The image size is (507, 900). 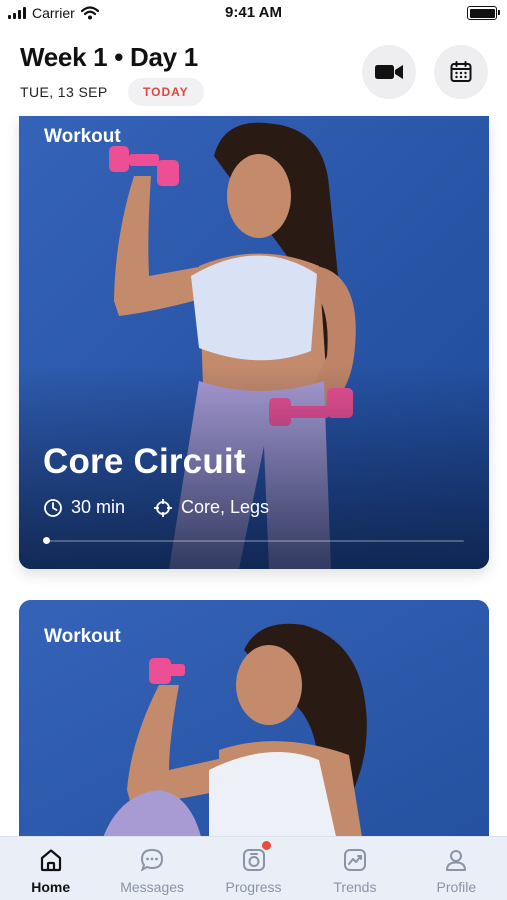 What do you see at coordinates (253, 540) in the screenshot?
I see `workout-progress-bar` at bounding box center [253, 540].